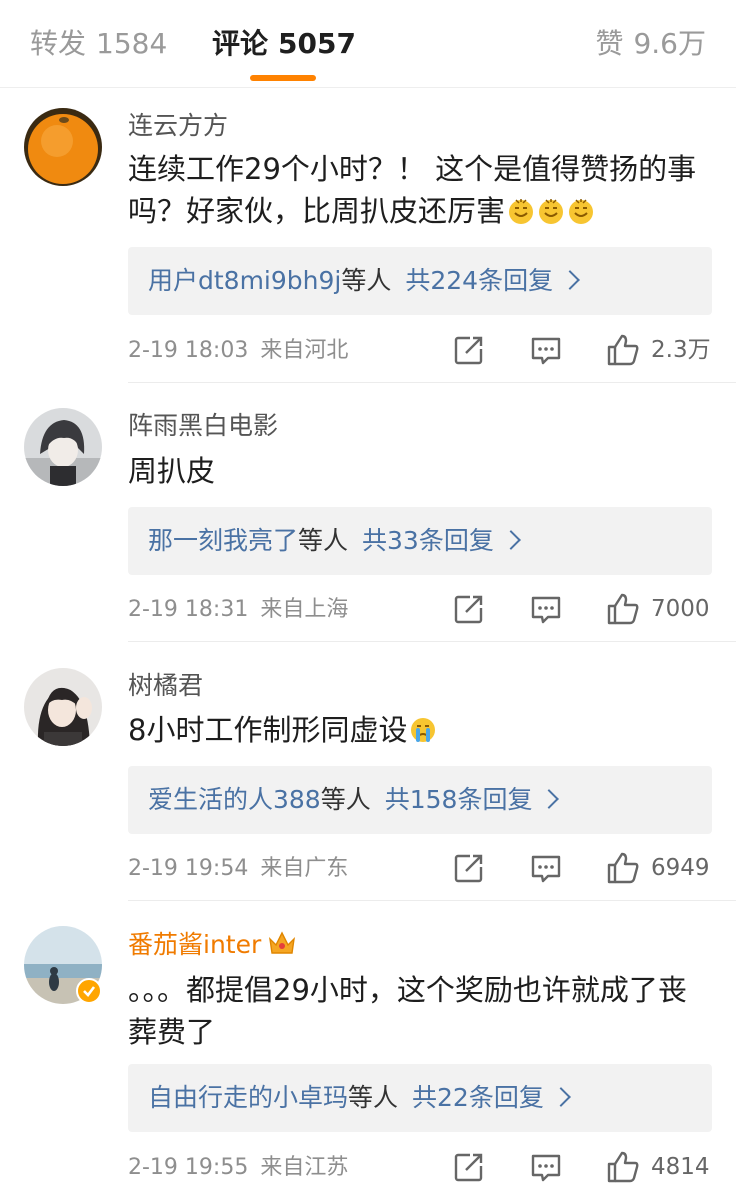 The width and height of the screenshot is (736, 1200). What do you see at coordinates (368, 44) in the screenshot?
I see `comment-tabs: 转发 1584 评论 5057 赞 9.6万` at bounding box center [368, 44].